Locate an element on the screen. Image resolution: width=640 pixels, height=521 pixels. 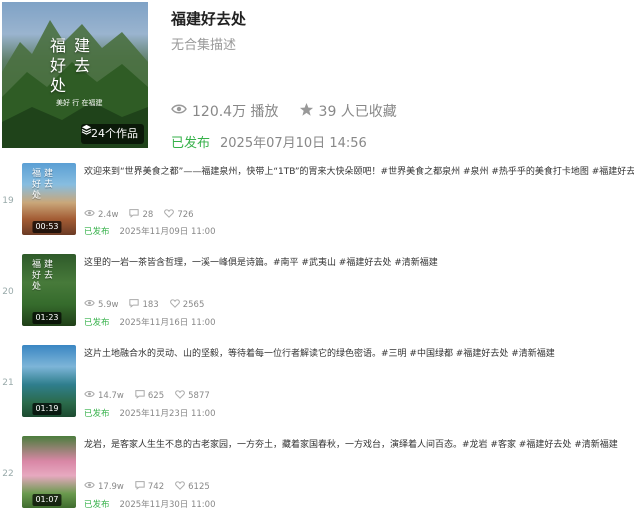
favorites-stat: 39 人已收藏 is located at coordinates (348, 111).